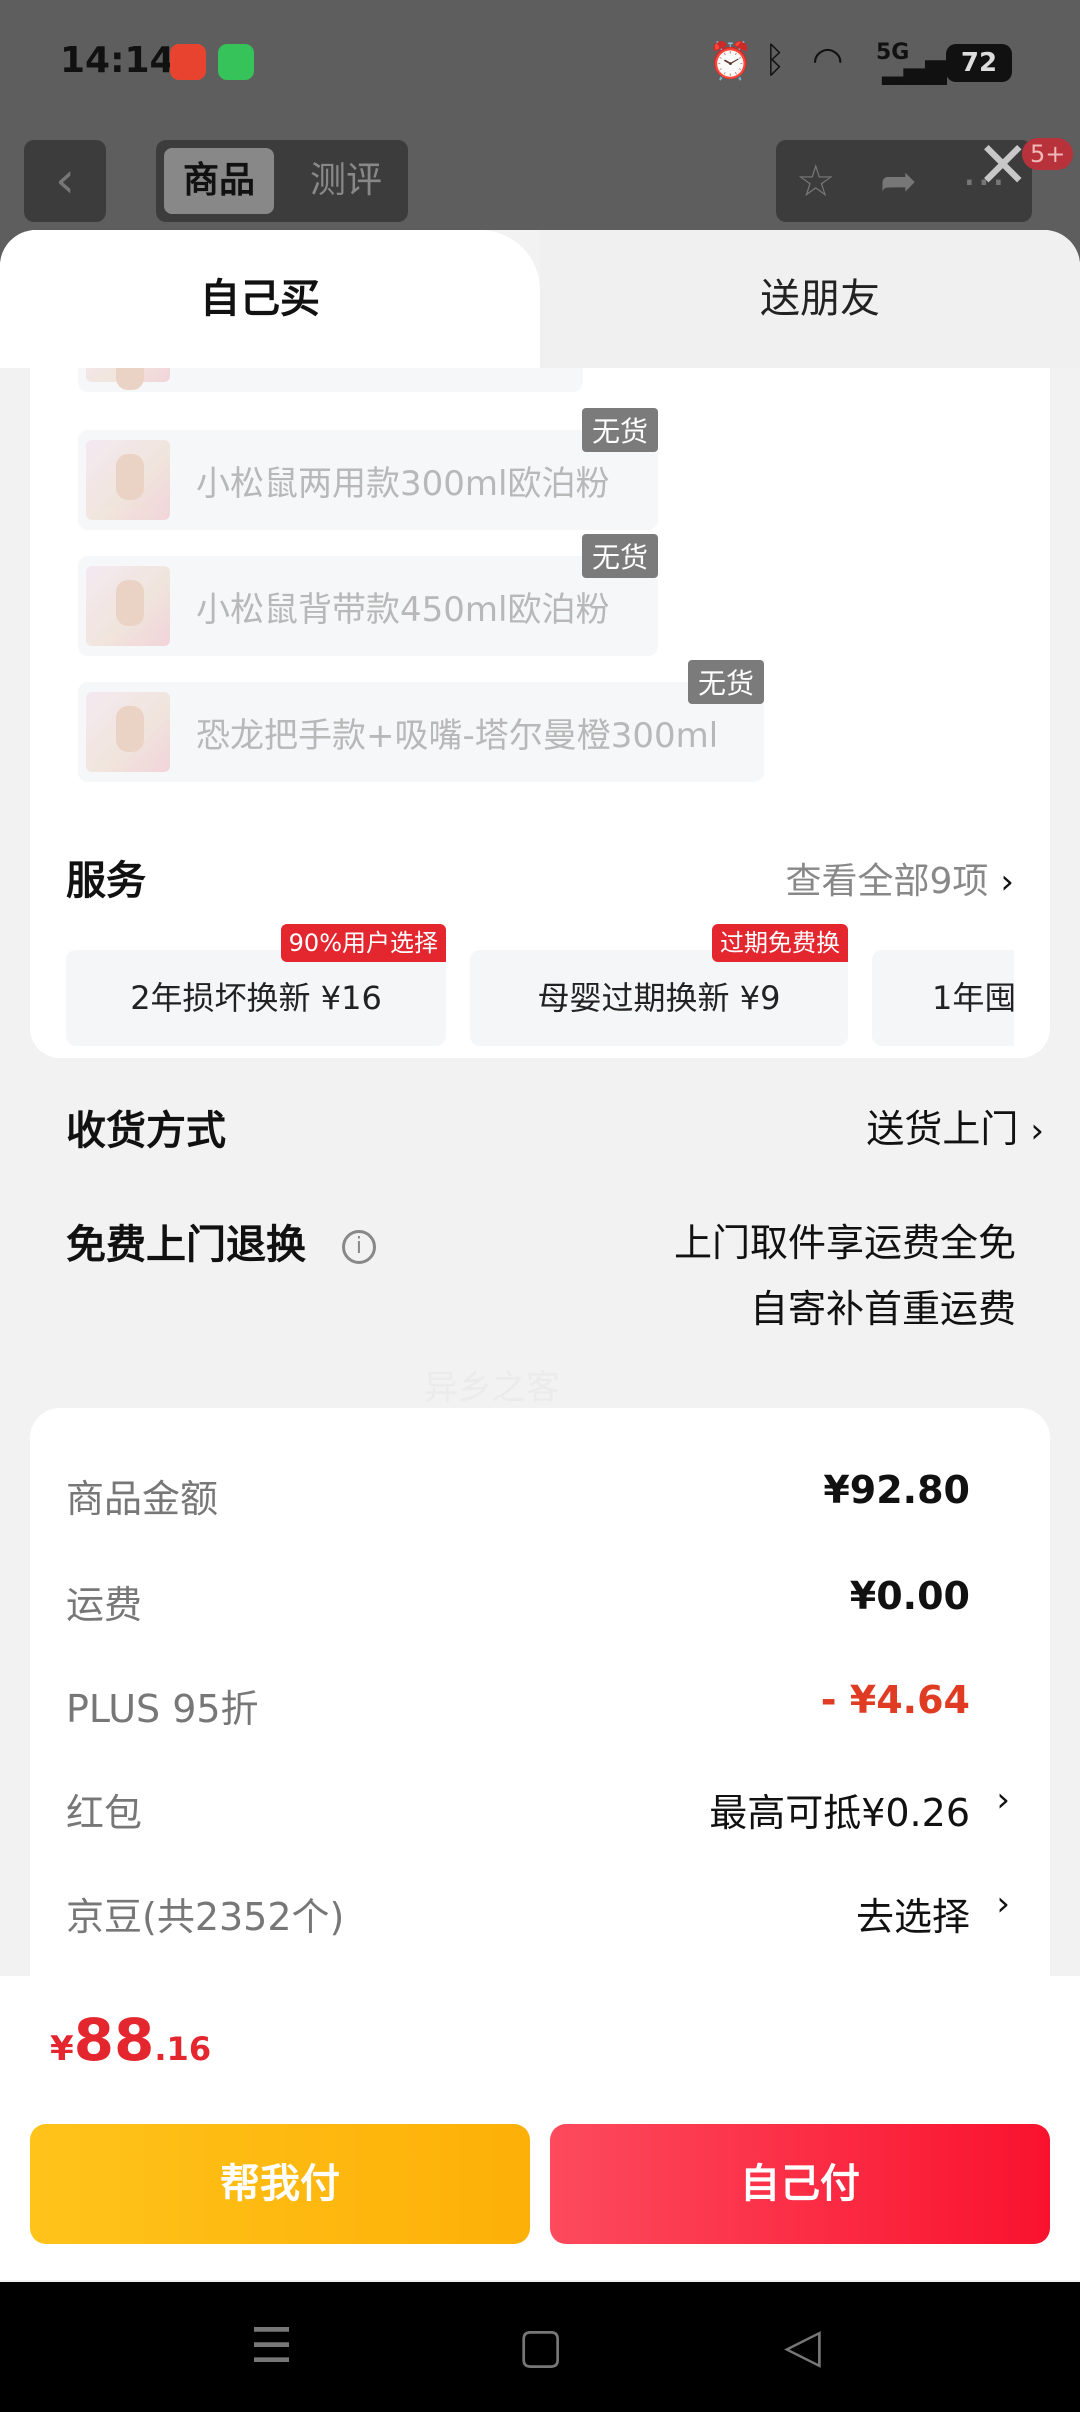 This screenshot has height=2412, width=1080. What do you see at coordinates (205, 1917) in the screenshot?
I see `jingdou-label: 京豆(共2352个)` at bounding box center [205, 1917].